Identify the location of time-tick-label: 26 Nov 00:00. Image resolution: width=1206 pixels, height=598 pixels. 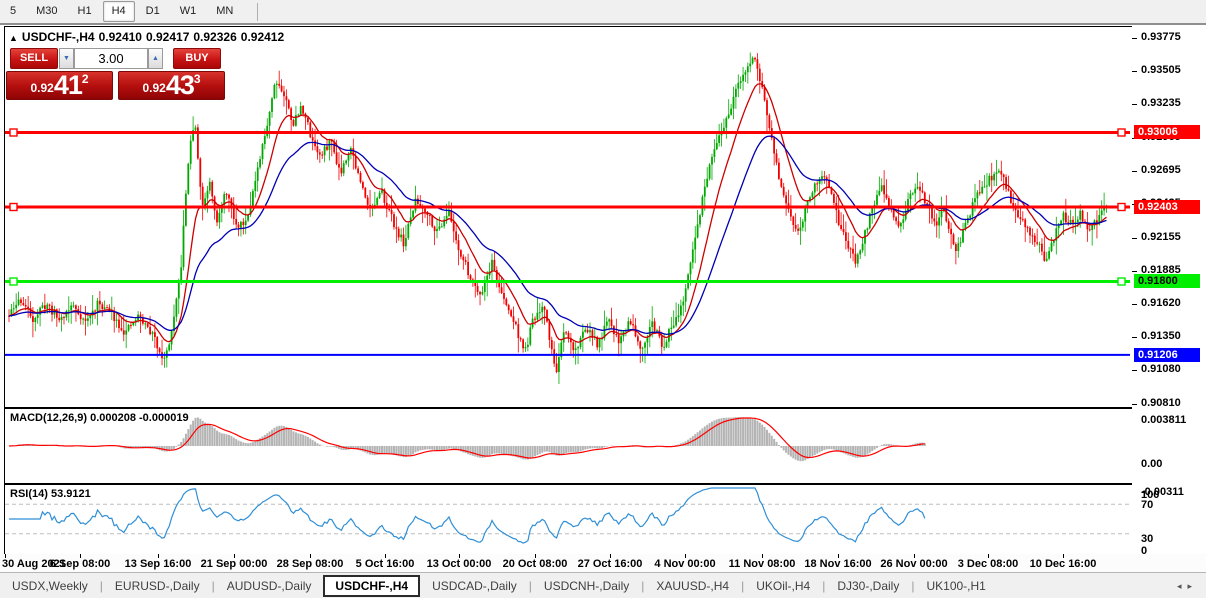
(914, 564).